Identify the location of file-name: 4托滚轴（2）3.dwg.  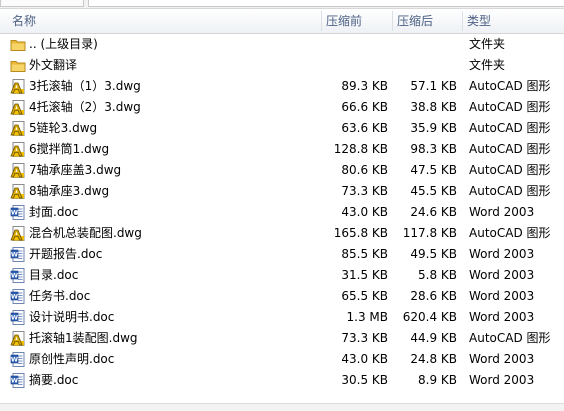
(85, 107).